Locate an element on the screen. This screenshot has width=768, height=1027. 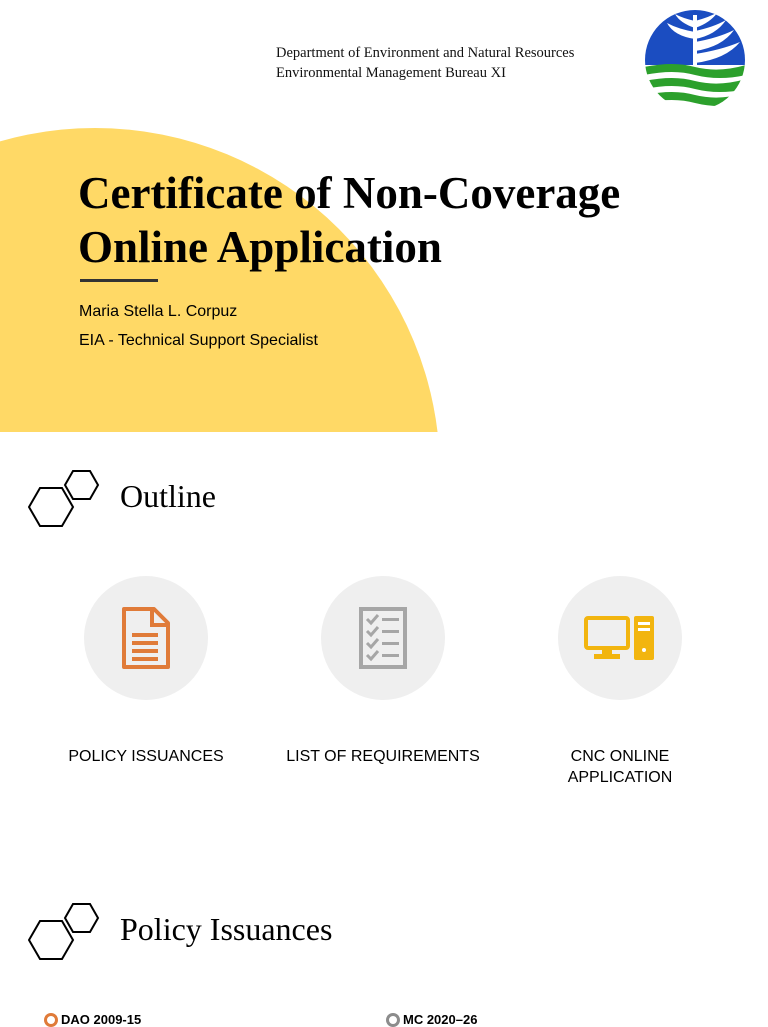
computer-icon is located at coordinates (619, 638).